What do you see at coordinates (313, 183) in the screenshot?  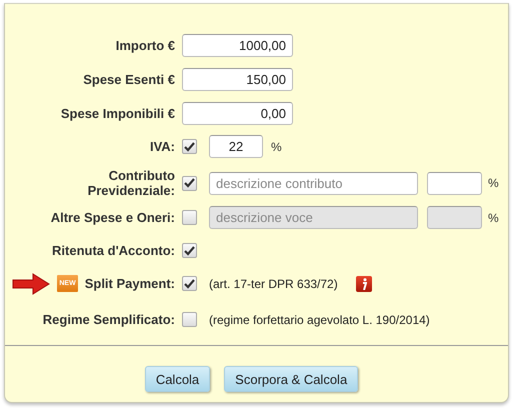 I see `description-field: descrizione contributo` at bounding box center [313, 183].